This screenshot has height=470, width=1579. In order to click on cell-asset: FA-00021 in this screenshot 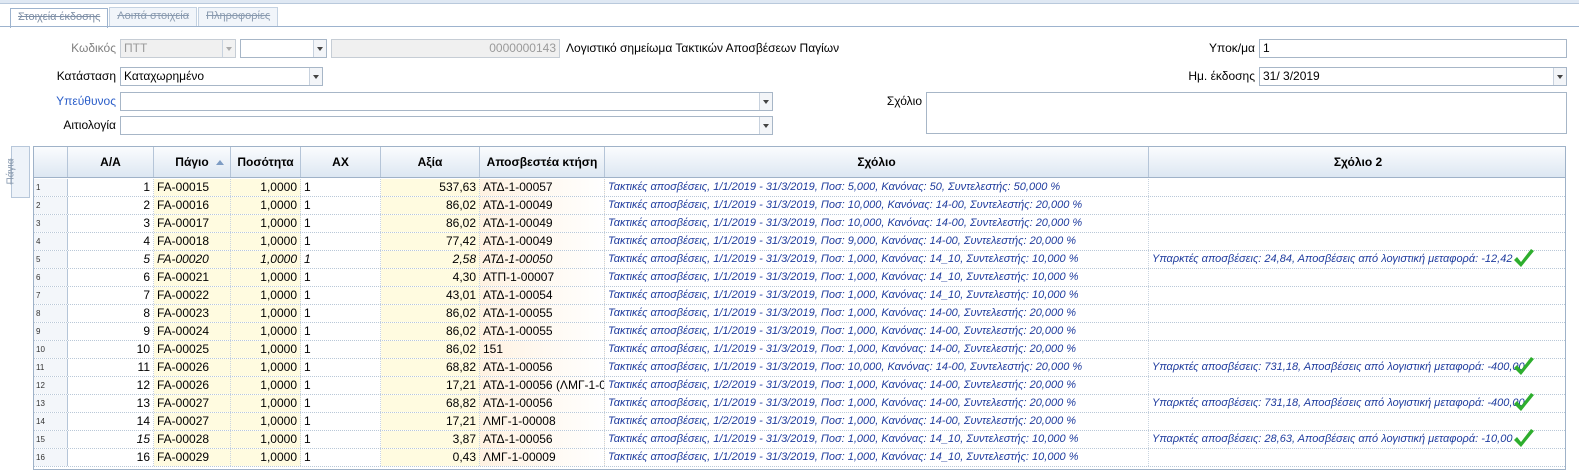, I will do `click(192, 277)`.